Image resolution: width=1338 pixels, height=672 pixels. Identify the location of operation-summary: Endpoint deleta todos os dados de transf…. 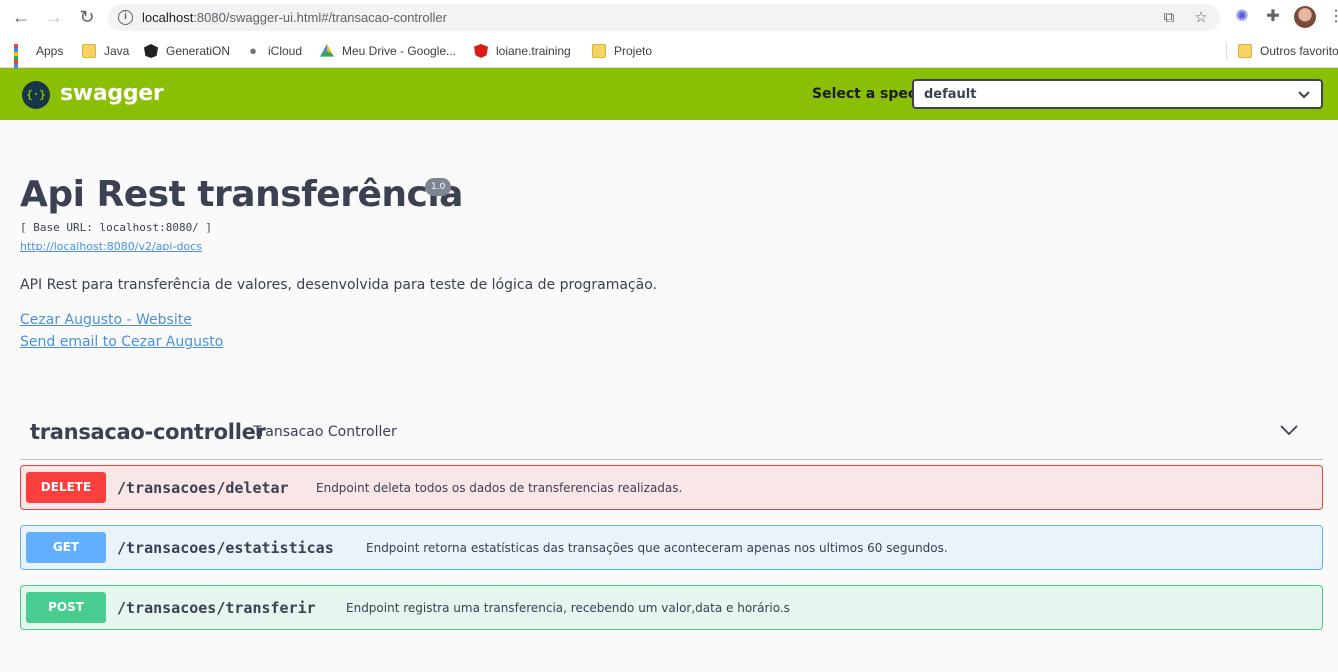
(499, 488).